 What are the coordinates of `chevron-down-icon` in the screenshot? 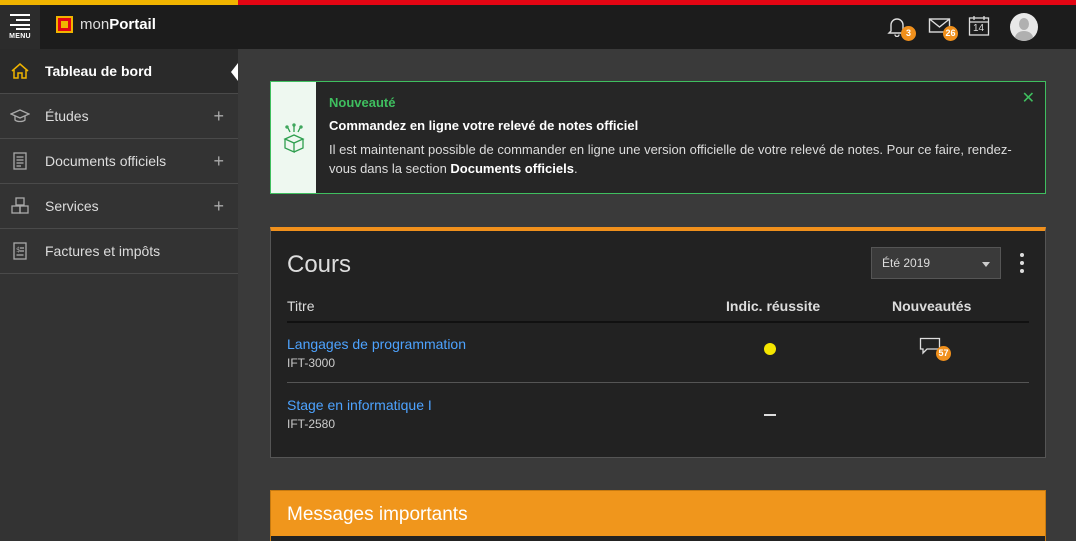 It's located at (986, 264).